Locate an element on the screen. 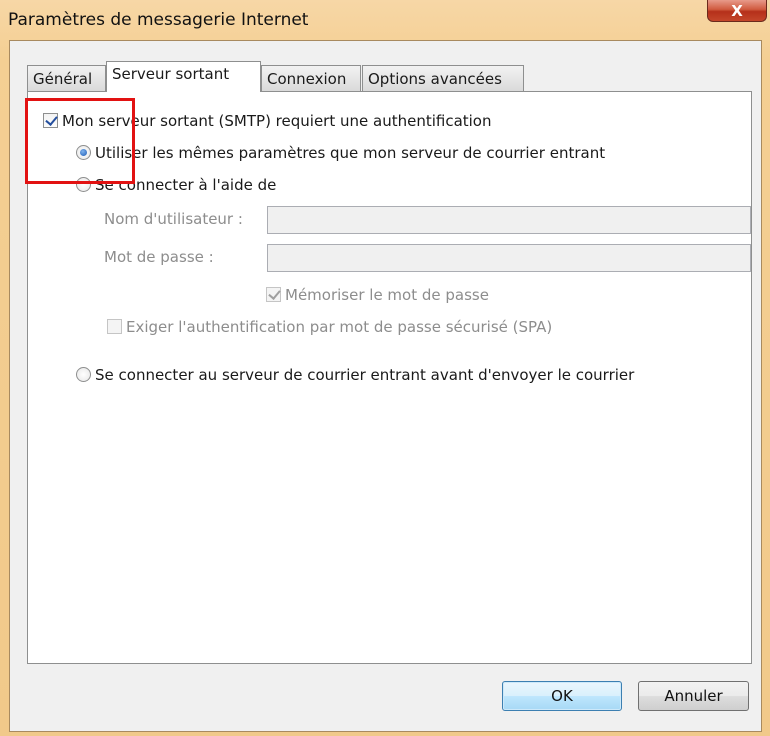 The width and height of the screenshot is (770, 736). ok-button-label: OK is located at coordinates (562, 696).